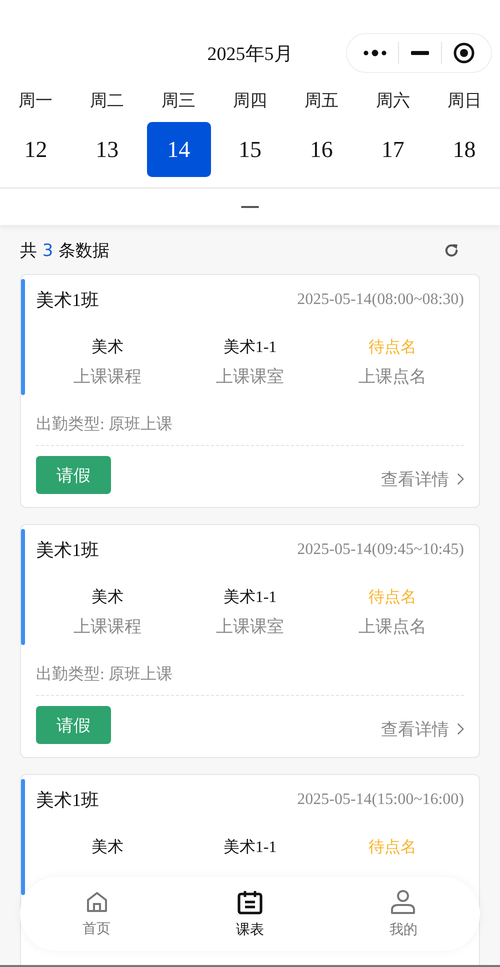  Describe the element at coordinates (380, 300) in the screenshot. I see `lesson-time: 2025-05-14(08:00~08:30)` at that location.